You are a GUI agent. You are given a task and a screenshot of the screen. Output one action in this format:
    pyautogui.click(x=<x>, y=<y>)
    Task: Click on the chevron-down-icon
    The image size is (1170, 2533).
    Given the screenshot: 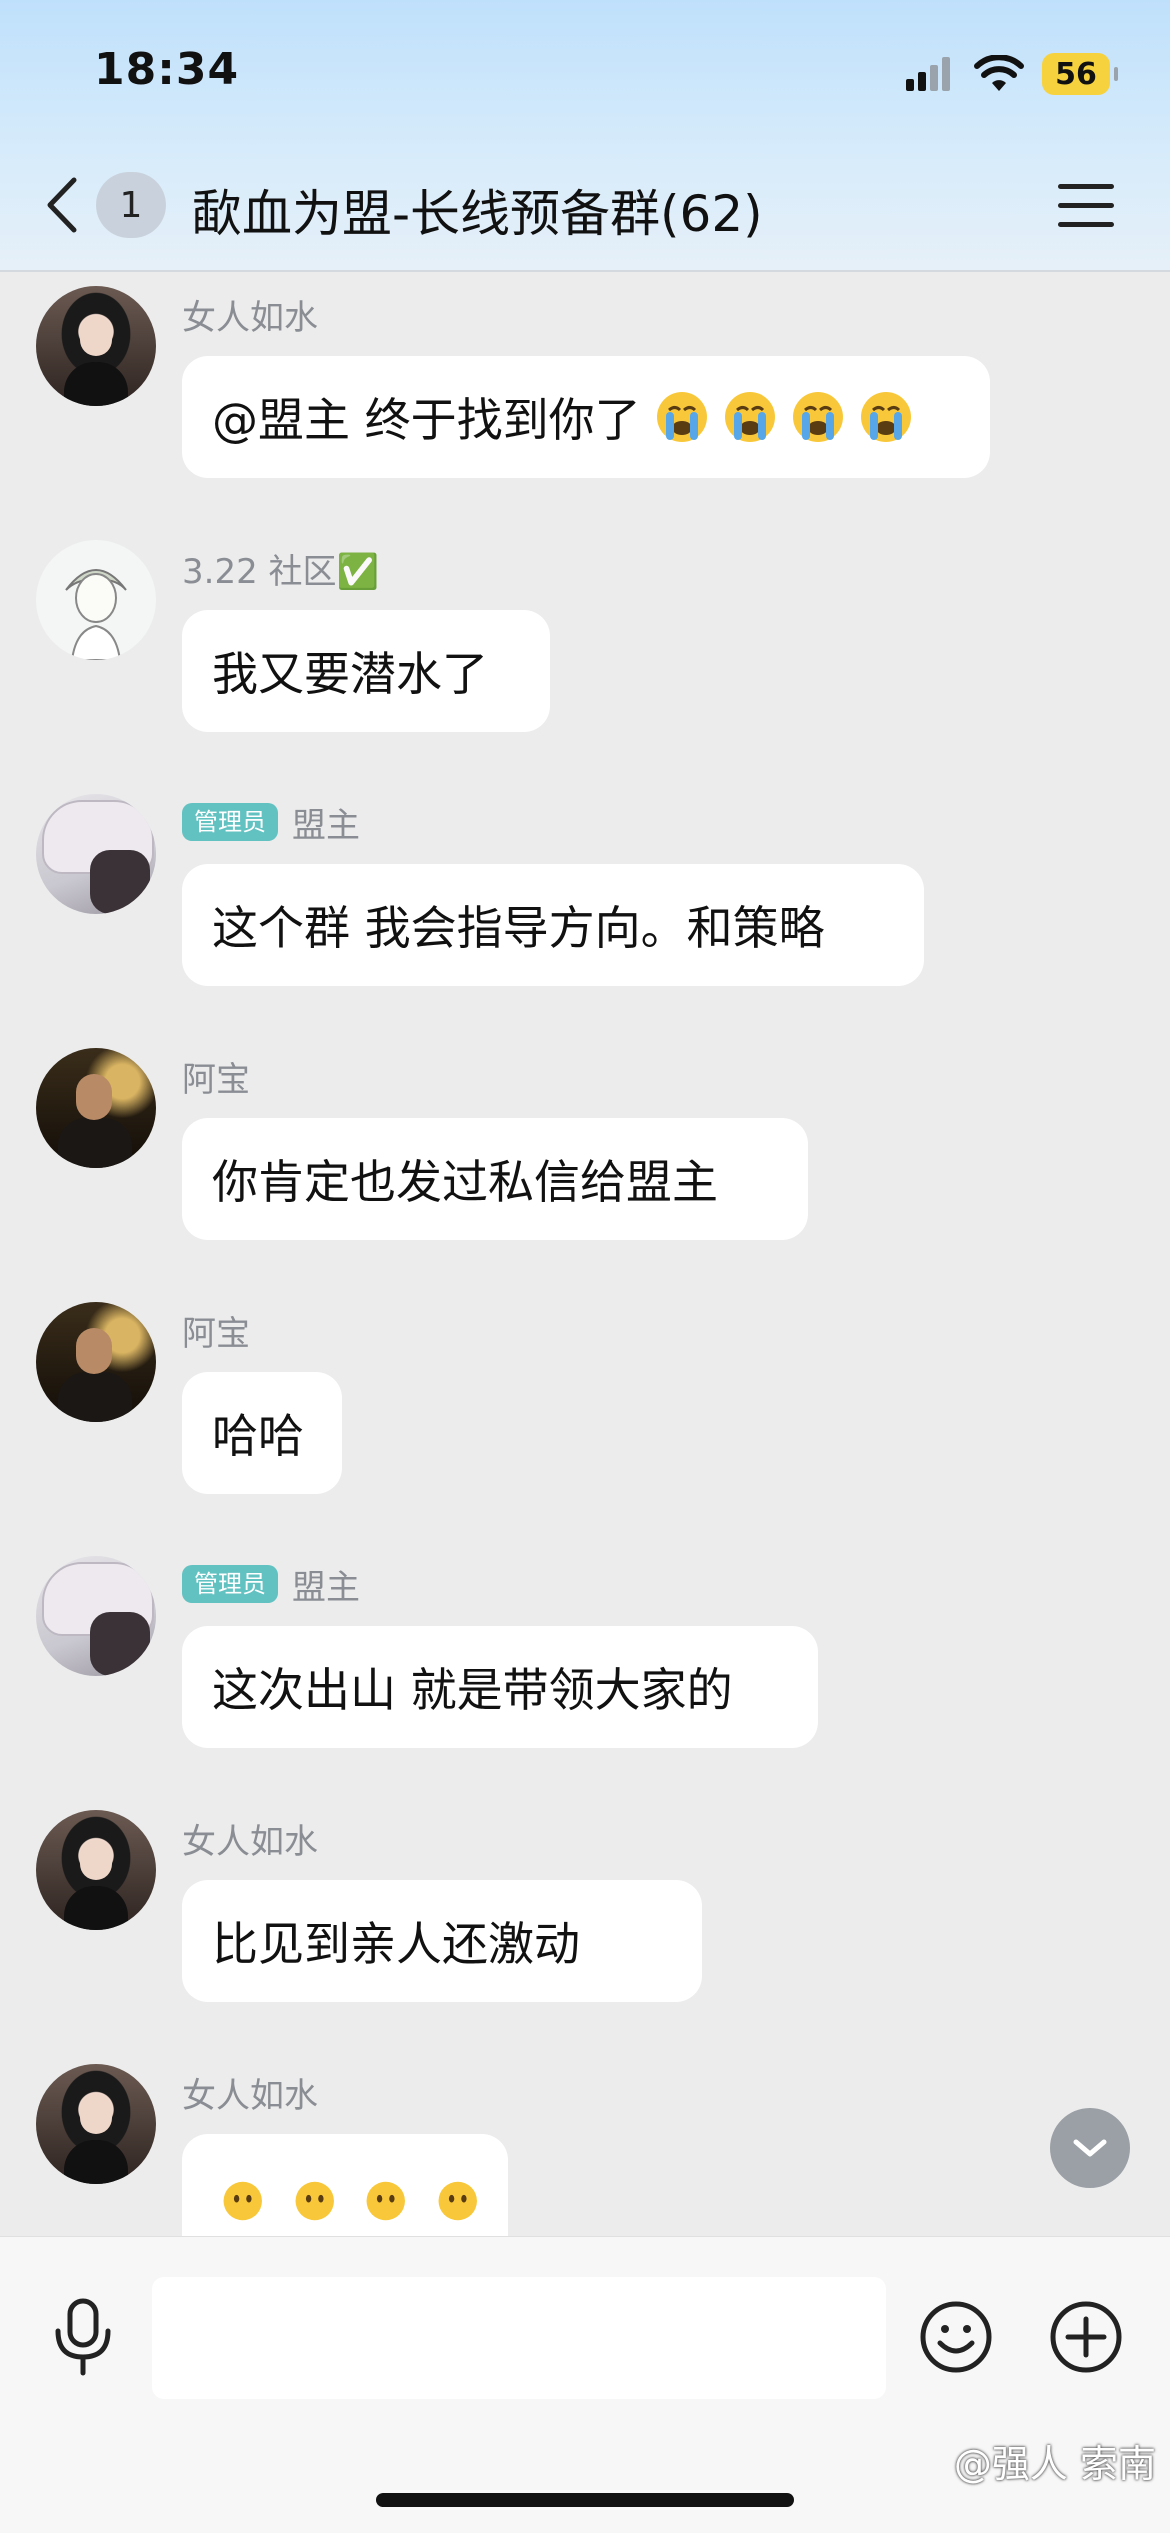 What is the action you would take?
    pyautogui.click(x=1090, y=2148)
    